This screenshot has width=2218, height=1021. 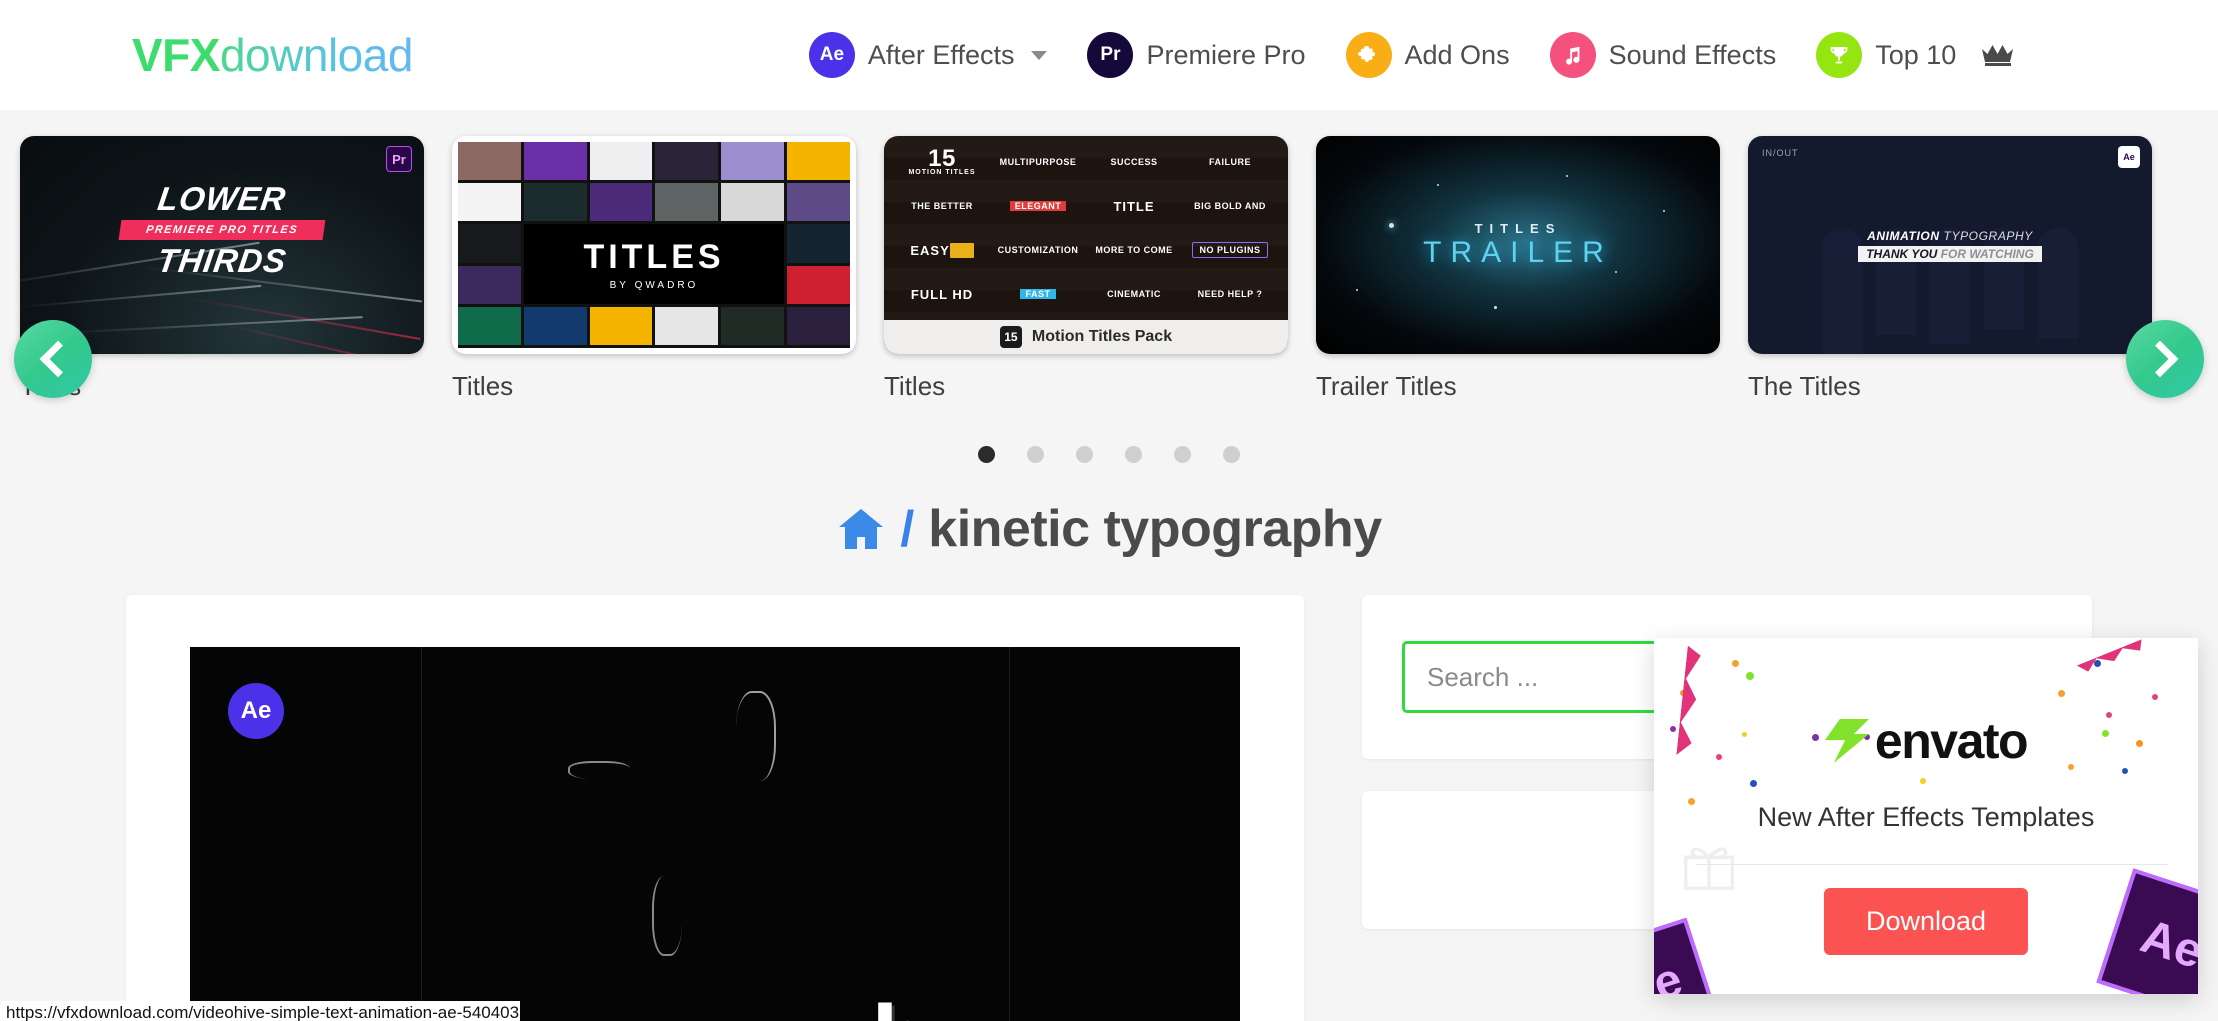 I want to click on carousel-slide: TITLES BY QWADRO Titles, so click(x=654, y=269).